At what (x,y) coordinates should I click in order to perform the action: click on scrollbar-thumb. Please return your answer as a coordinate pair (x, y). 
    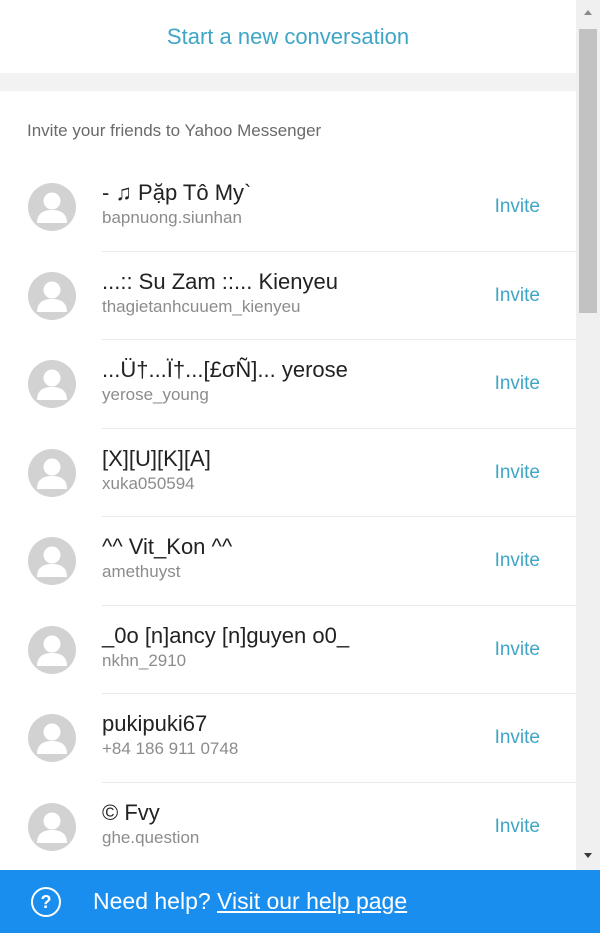
    Looking at the image, I should click on (588, 171).